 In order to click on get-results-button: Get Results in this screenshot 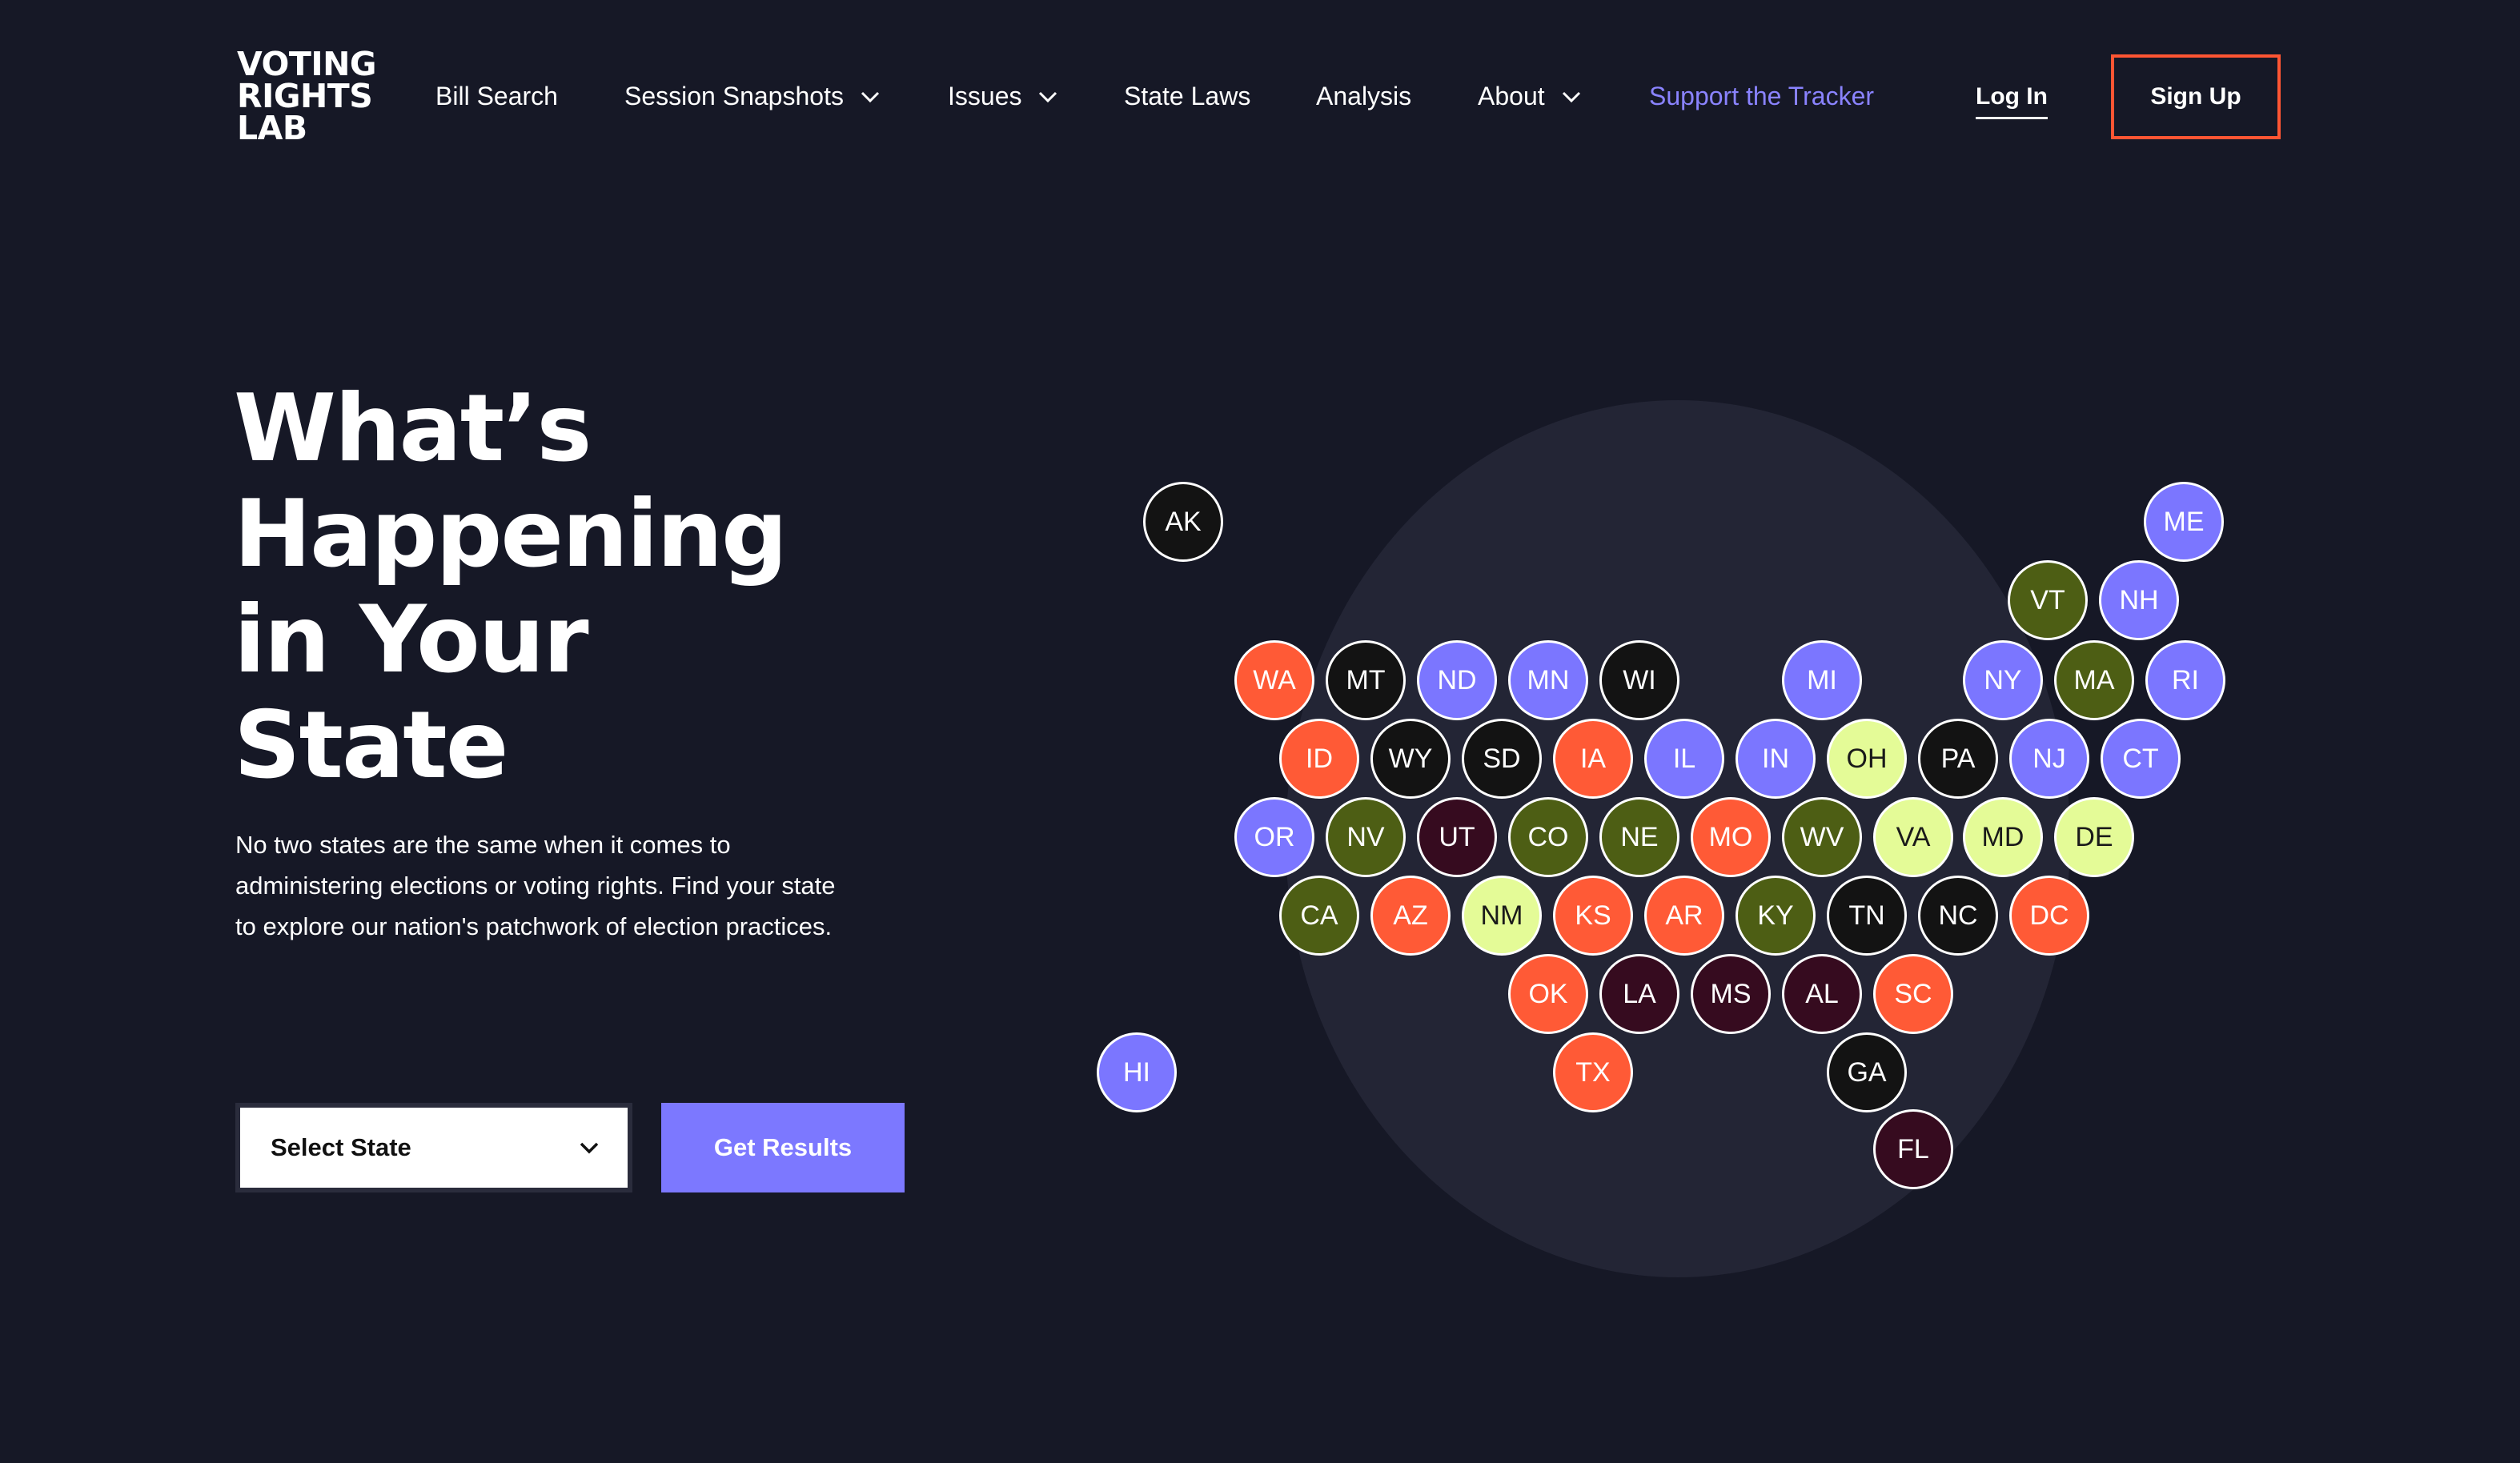, I will do `click(783, 1147)`.